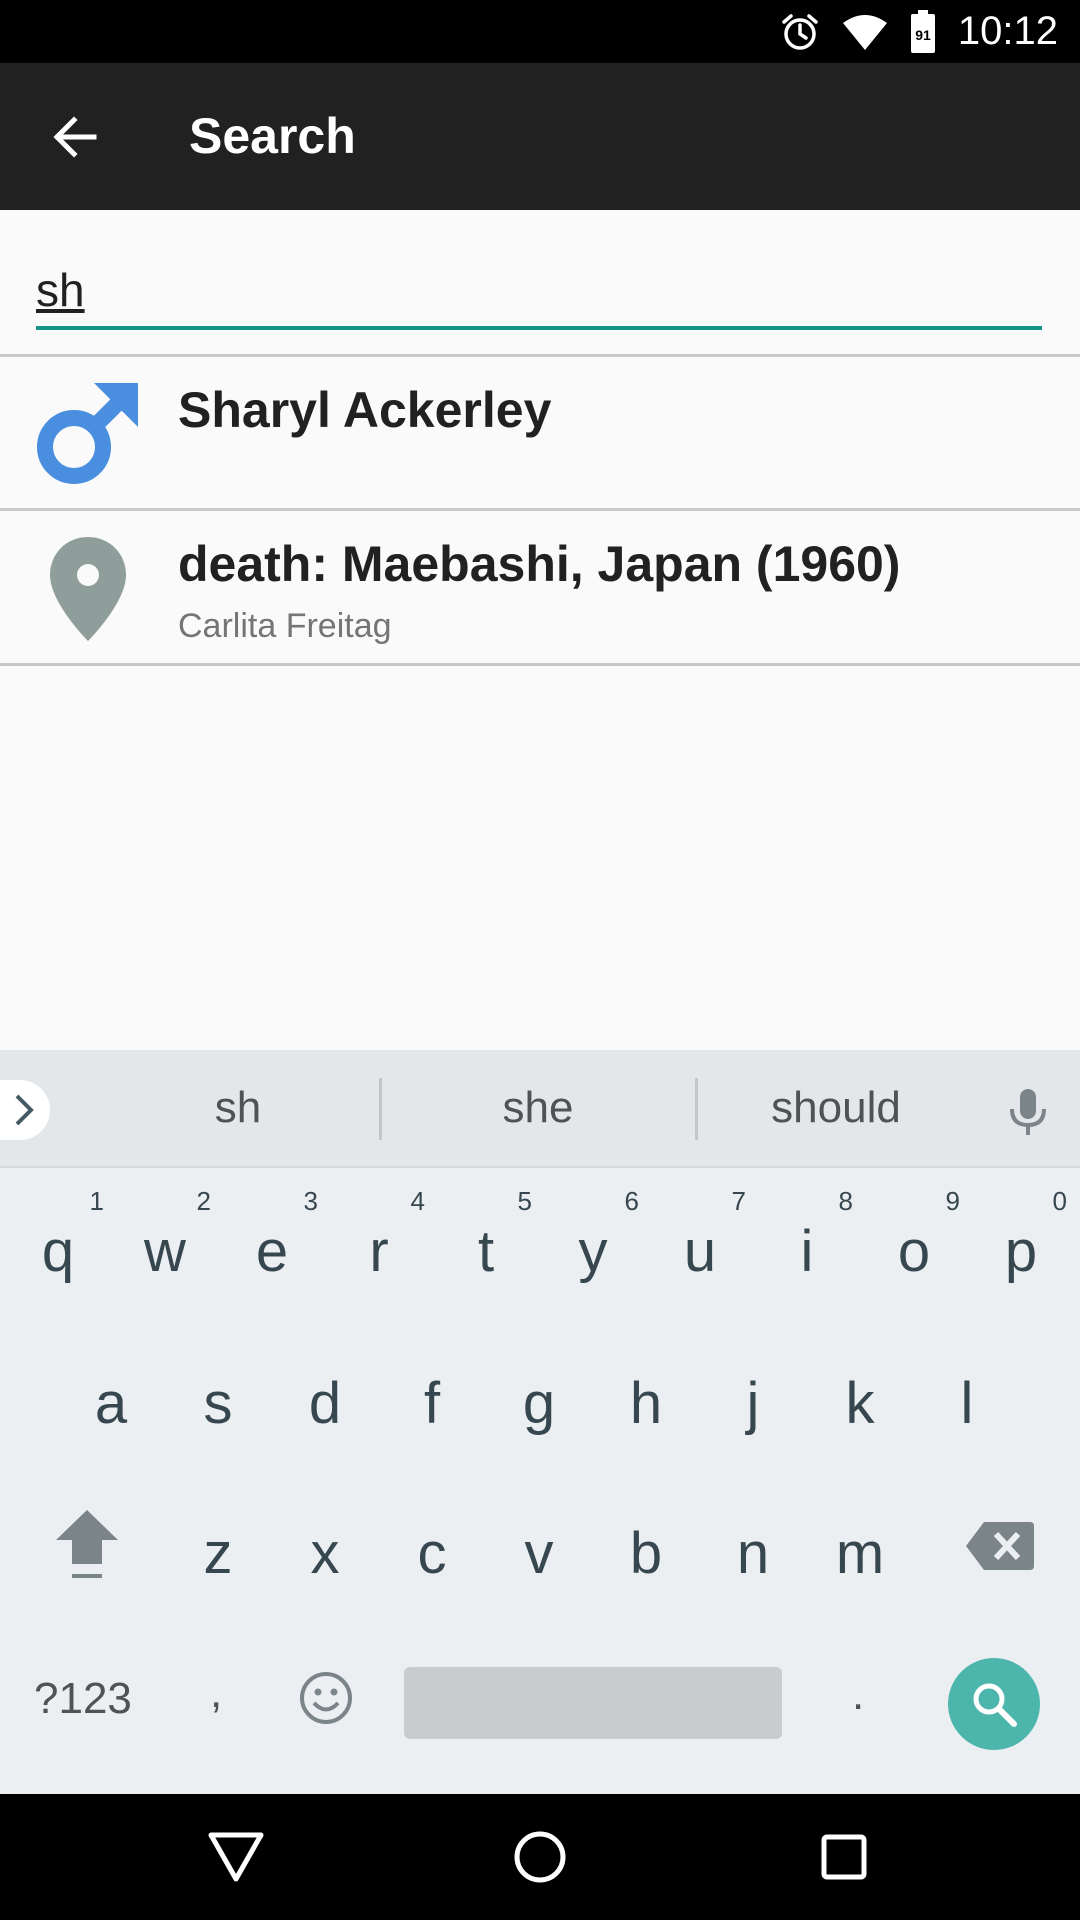 The image size is (1080, 1920). What do you see at coordinates (1000, 1546) in the screenshot?
I see `backspace-icon` at bounding box center [1000, 1546].